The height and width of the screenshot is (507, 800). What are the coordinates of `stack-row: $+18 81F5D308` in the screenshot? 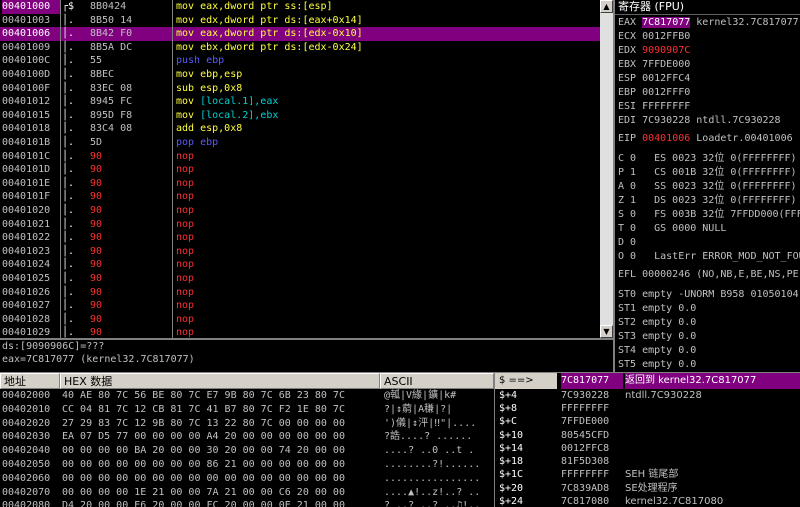 It's located at (647, 461).